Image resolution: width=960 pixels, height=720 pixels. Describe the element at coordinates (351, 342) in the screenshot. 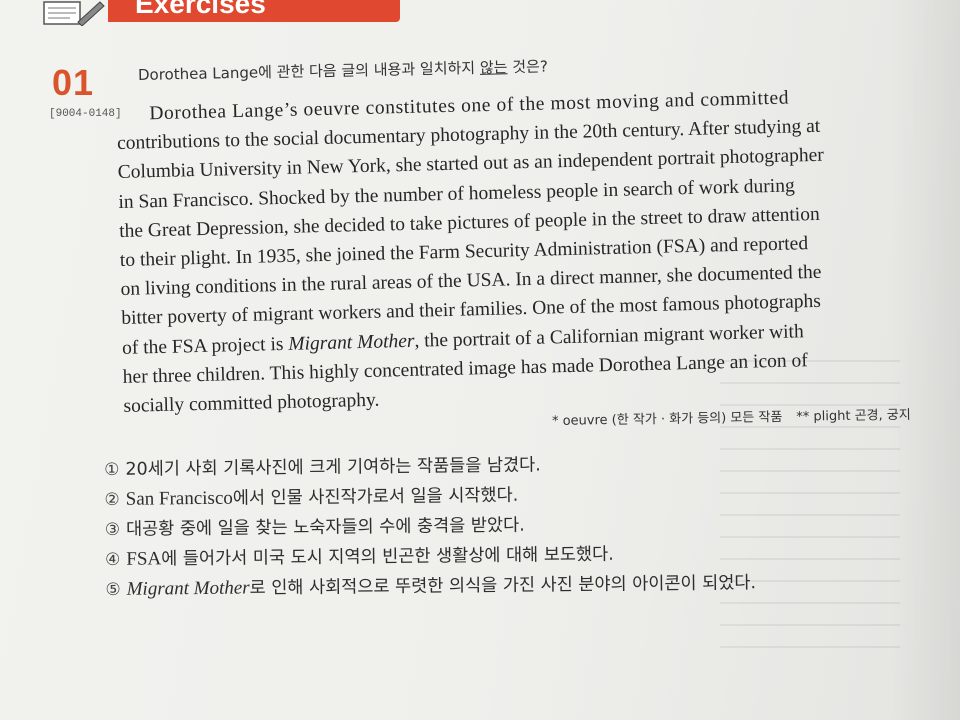

I see `photo-title: Migrant Mother` at that location.